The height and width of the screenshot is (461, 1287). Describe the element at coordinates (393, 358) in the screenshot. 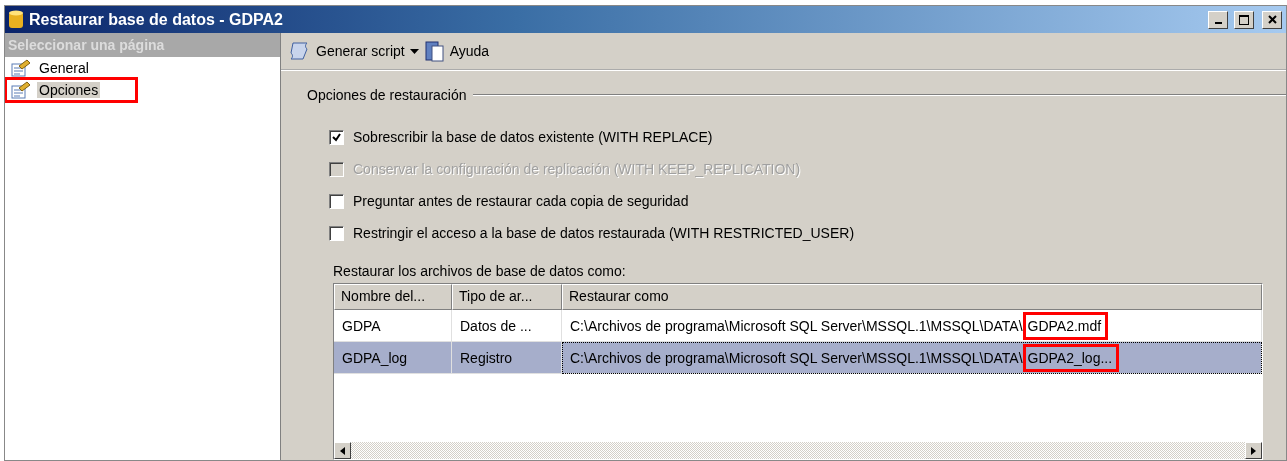

I see `table-cell: GDPA_log` at that location.